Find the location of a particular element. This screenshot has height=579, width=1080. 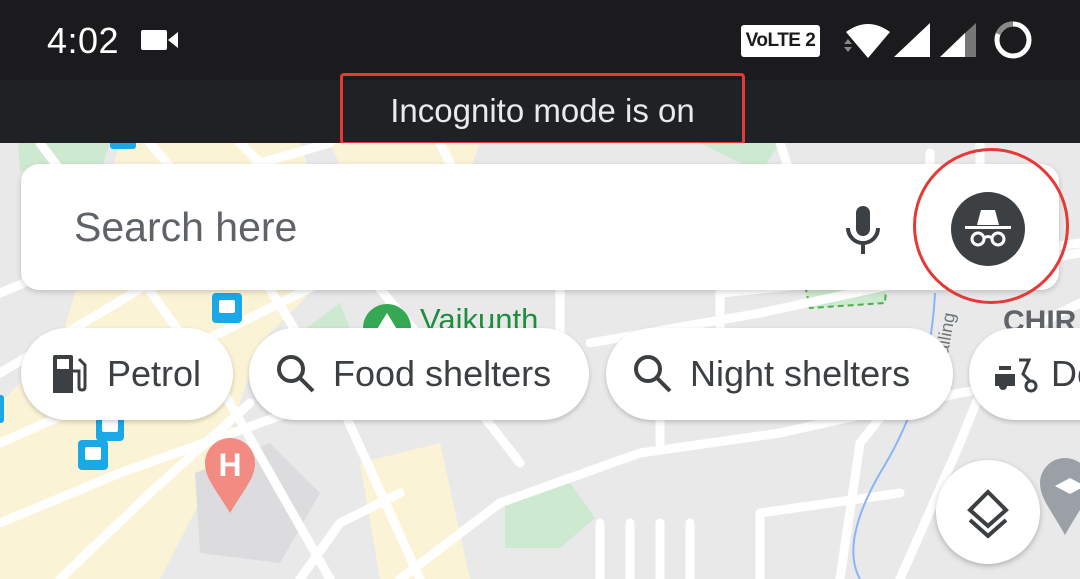

chip-label: Food shelters is located at coordinates (442, 373).